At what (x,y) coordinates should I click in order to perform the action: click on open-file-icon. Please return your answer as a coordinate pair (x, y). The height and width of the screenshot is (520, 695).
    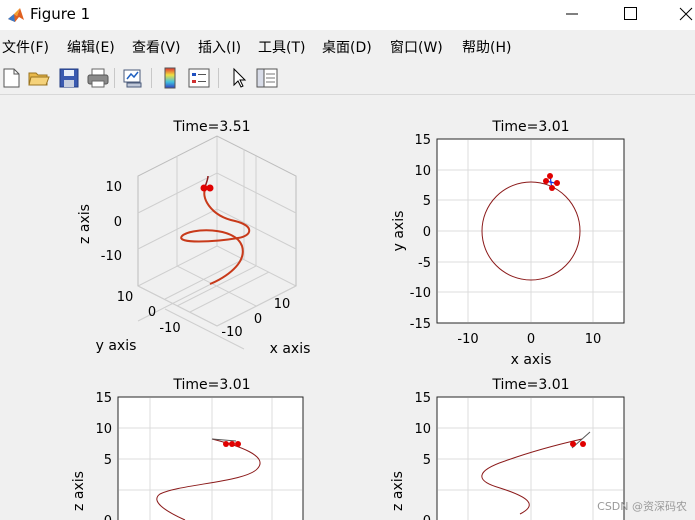
    Looking at the image, I should click on (39, 79).